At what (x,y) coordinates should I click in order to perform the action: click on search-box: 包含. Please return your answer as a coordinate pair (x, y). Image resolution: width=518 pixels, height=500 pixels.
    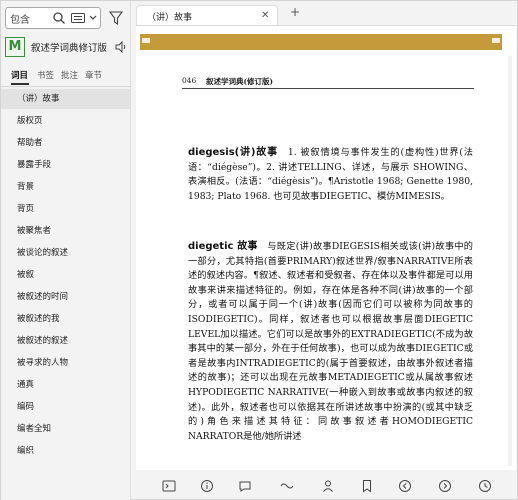
    Looking at the image, I should click on (53, 18).